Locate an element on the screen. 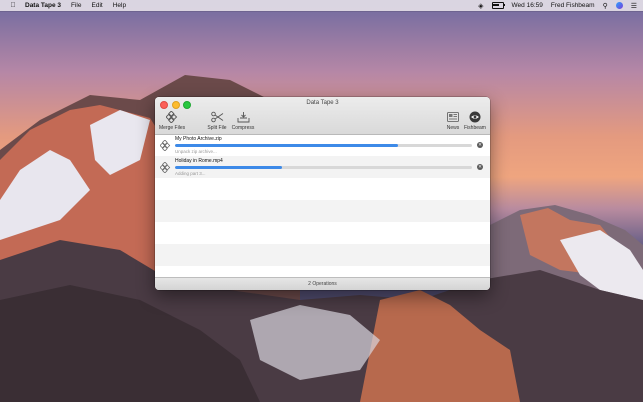  split-file-label: Split File is located at coordinates (217, 128).